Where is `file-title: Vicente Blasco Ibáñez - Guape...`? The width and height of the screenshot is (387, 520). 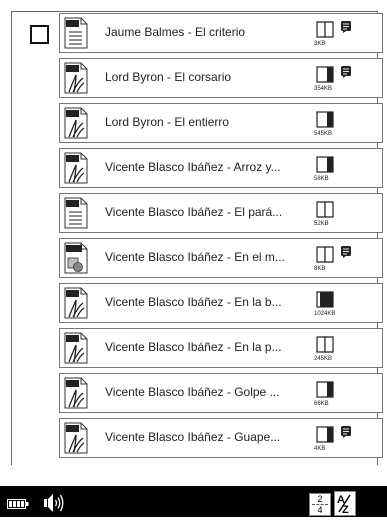
file-title: Vicente Blasco Ibáñez - Guape... is located at coordinates (193, 437).